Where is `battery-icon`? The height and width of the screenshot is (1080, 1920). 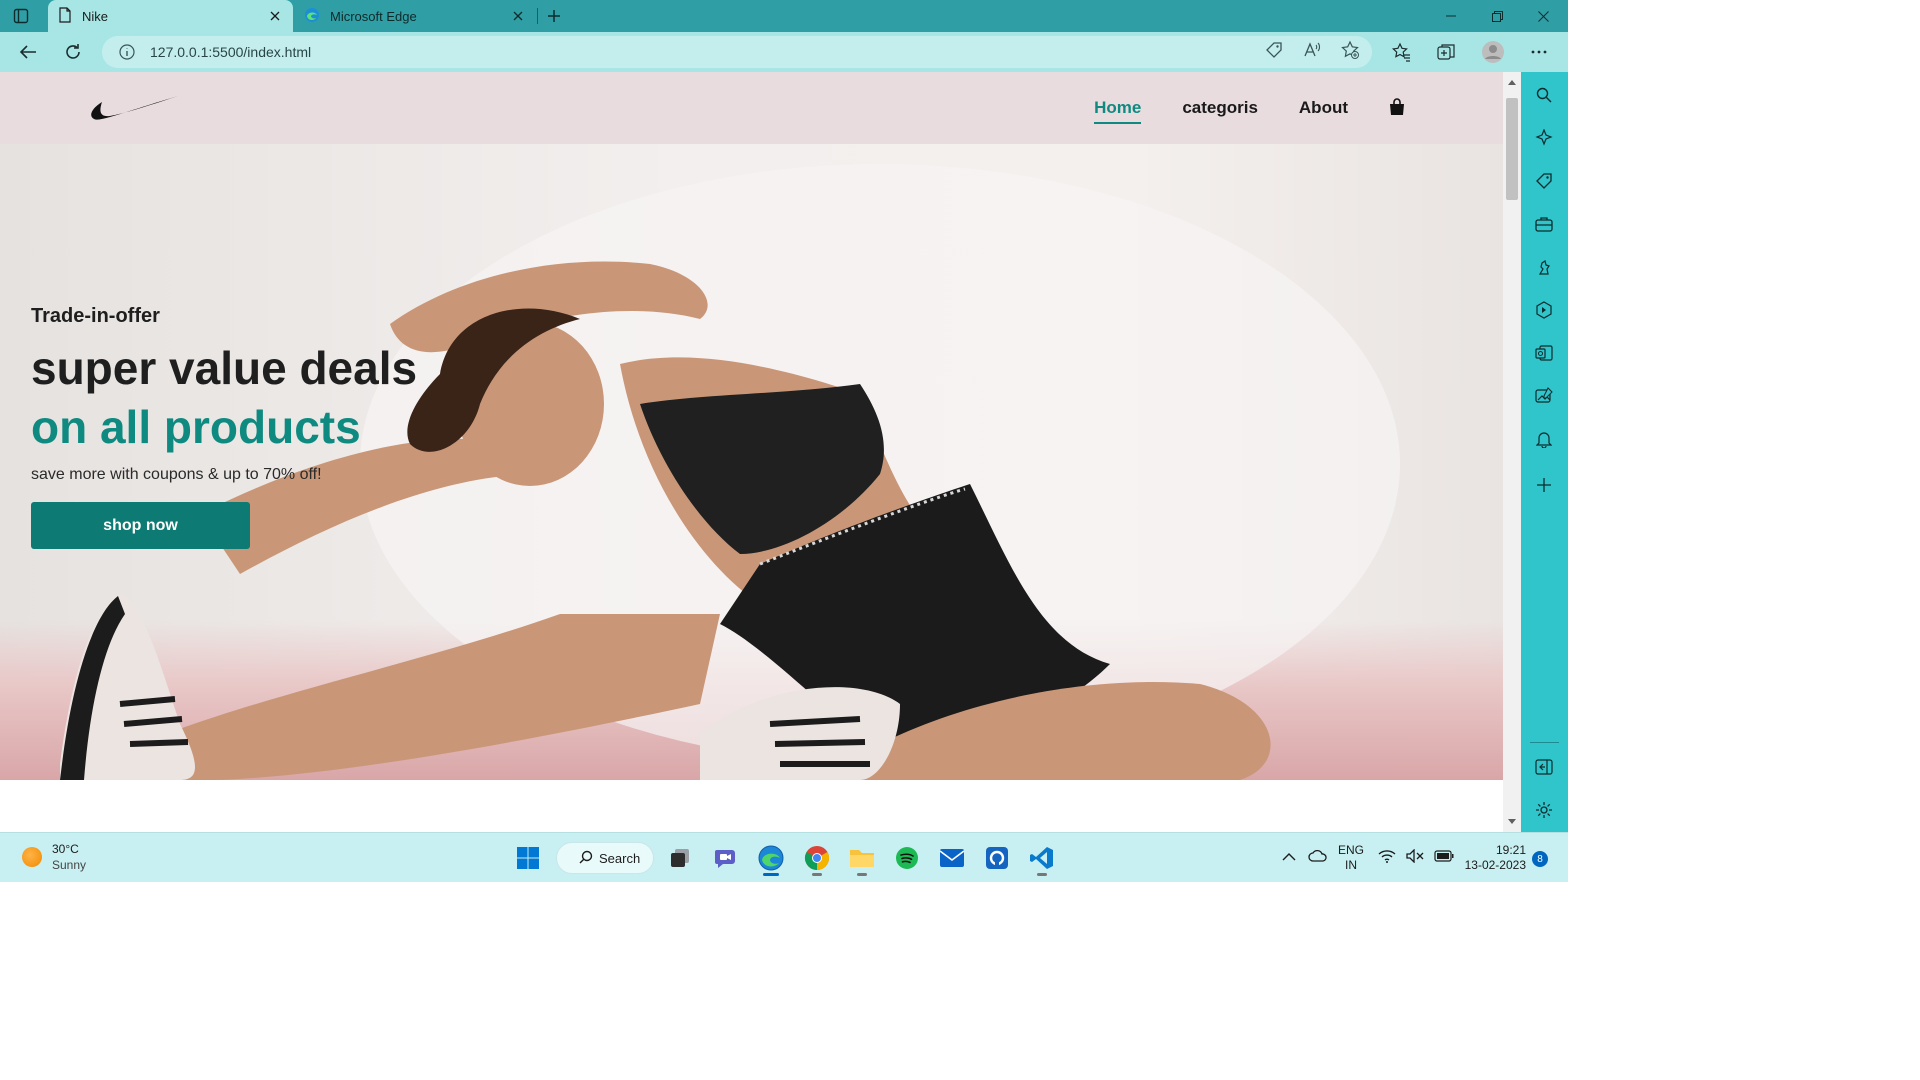
battery-icon is located at coordinates (1444, 858).